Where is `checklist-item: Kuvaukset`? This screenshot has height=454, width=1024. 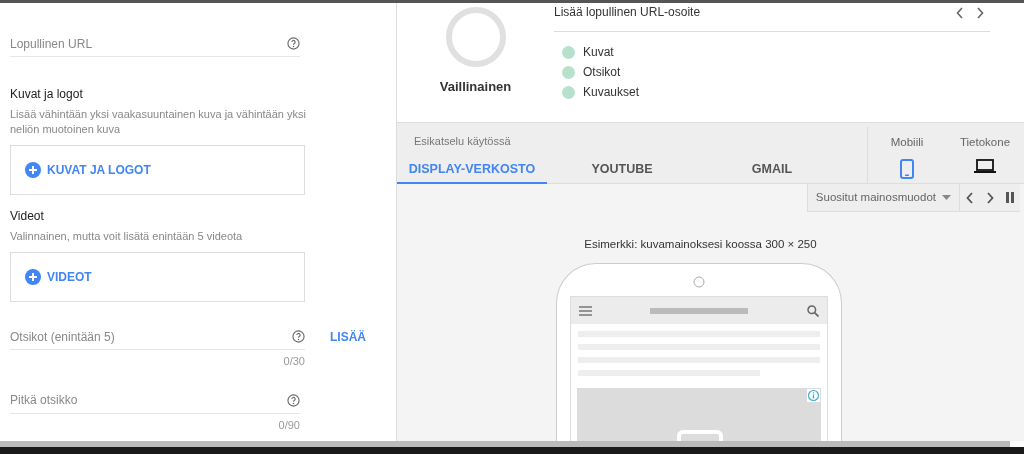 checklist-item: Kuvaukset is located at coordinates (611, 92).